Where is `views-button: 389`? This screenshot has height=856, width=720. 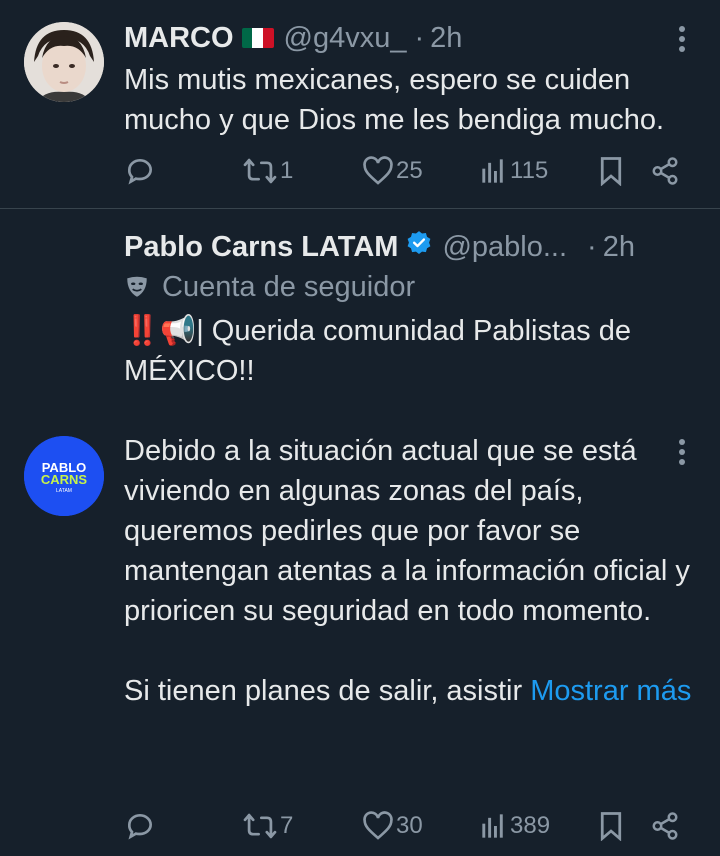
views-button: 389 is located at coordinates (515, 826).